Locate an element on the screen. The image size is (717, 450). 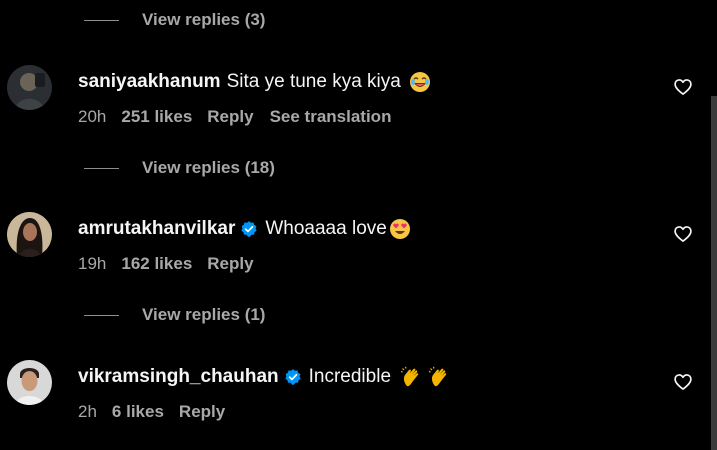
see-translation-button: See translation is located at coordinates (331, 117).